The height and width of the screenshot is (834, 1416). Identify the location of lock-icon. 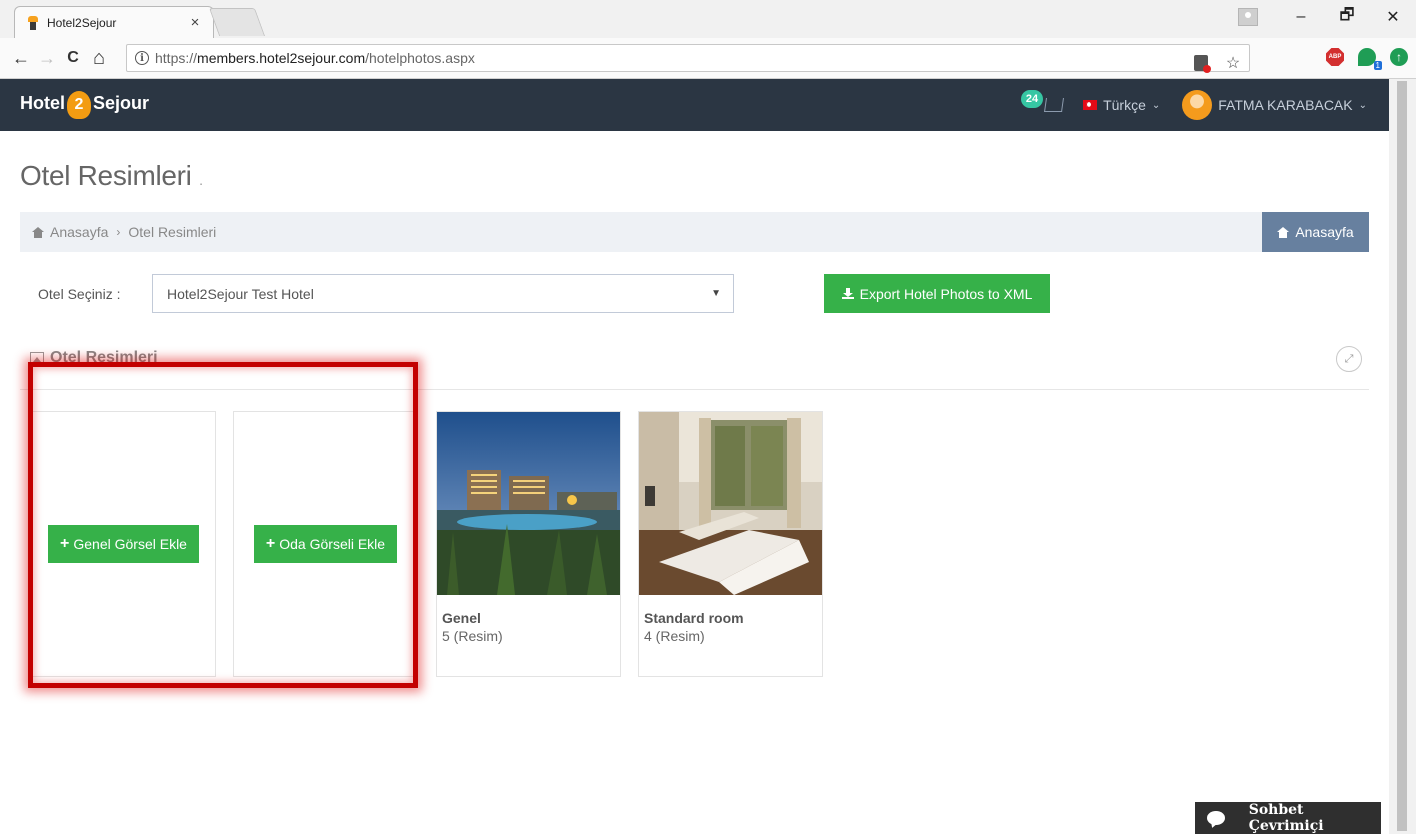
(1201, 63).